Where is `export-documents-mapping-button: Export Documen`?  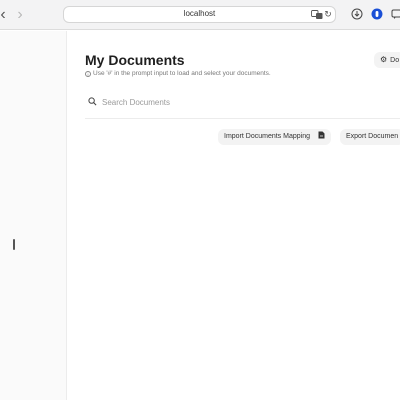 export-documents-mapping-button: Export Documen is located at coordinates (370, 137).